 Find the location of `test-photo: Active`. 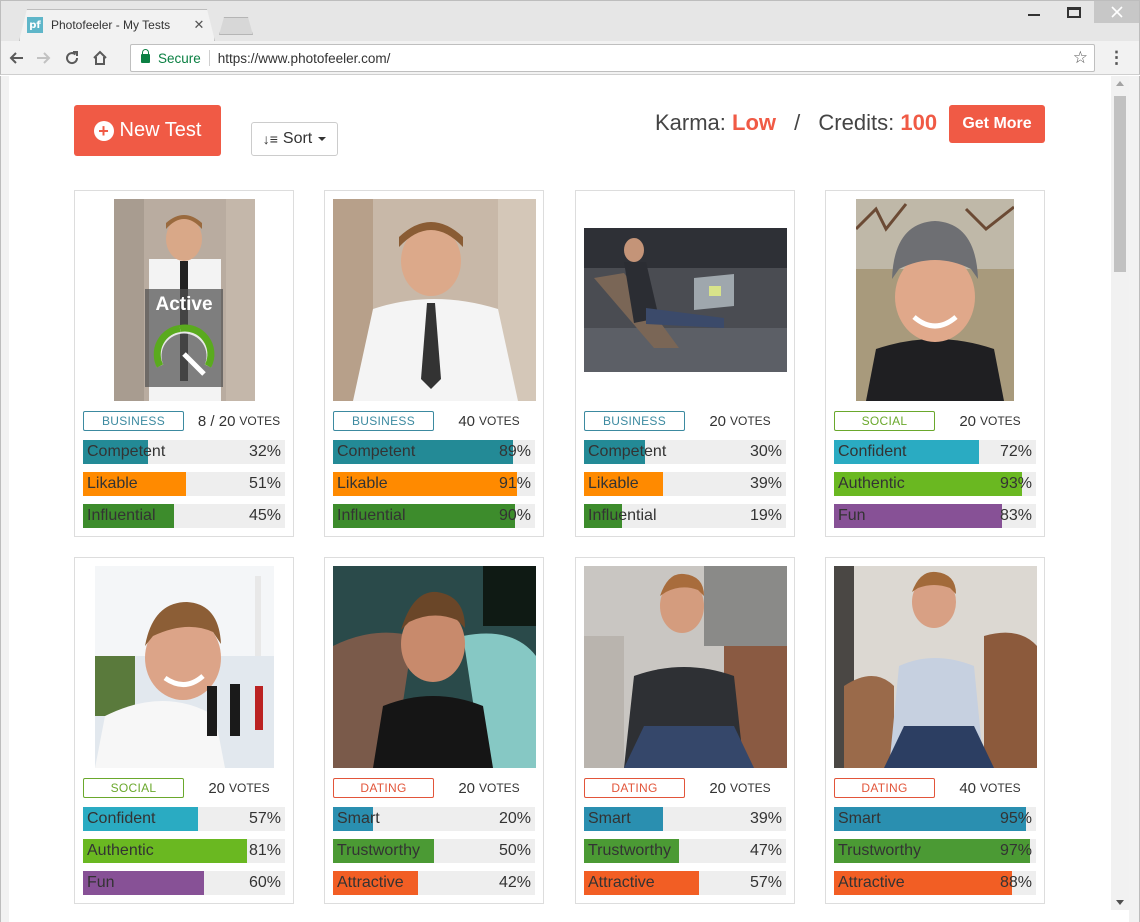

test-photo: Active is located at coordinates (184, 300).